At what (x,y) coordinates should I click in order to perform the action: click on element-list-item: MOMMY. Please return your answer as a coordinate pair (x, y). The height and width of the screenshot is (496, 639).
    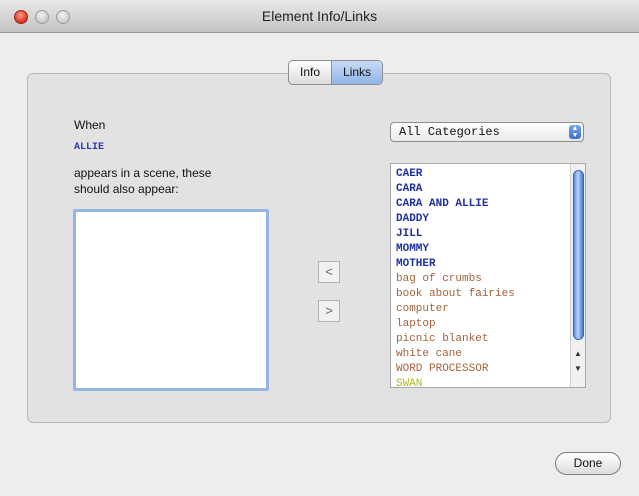
    Looking at the image, I should click on (455, 249).